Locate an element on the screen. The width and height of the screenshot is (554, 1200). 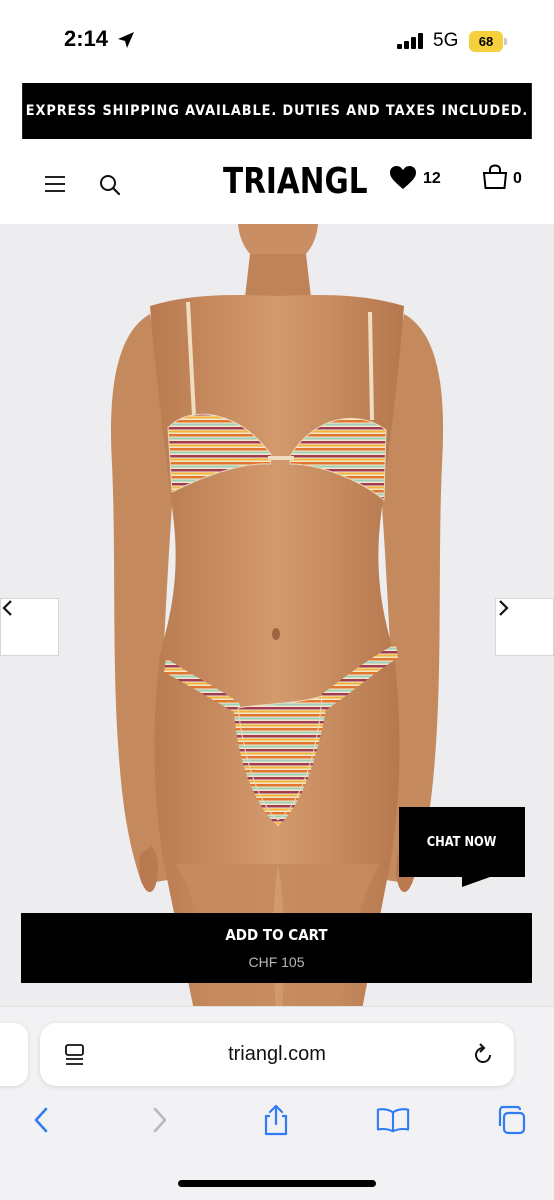
network-type: 5G is located at coordinates (446, 40).